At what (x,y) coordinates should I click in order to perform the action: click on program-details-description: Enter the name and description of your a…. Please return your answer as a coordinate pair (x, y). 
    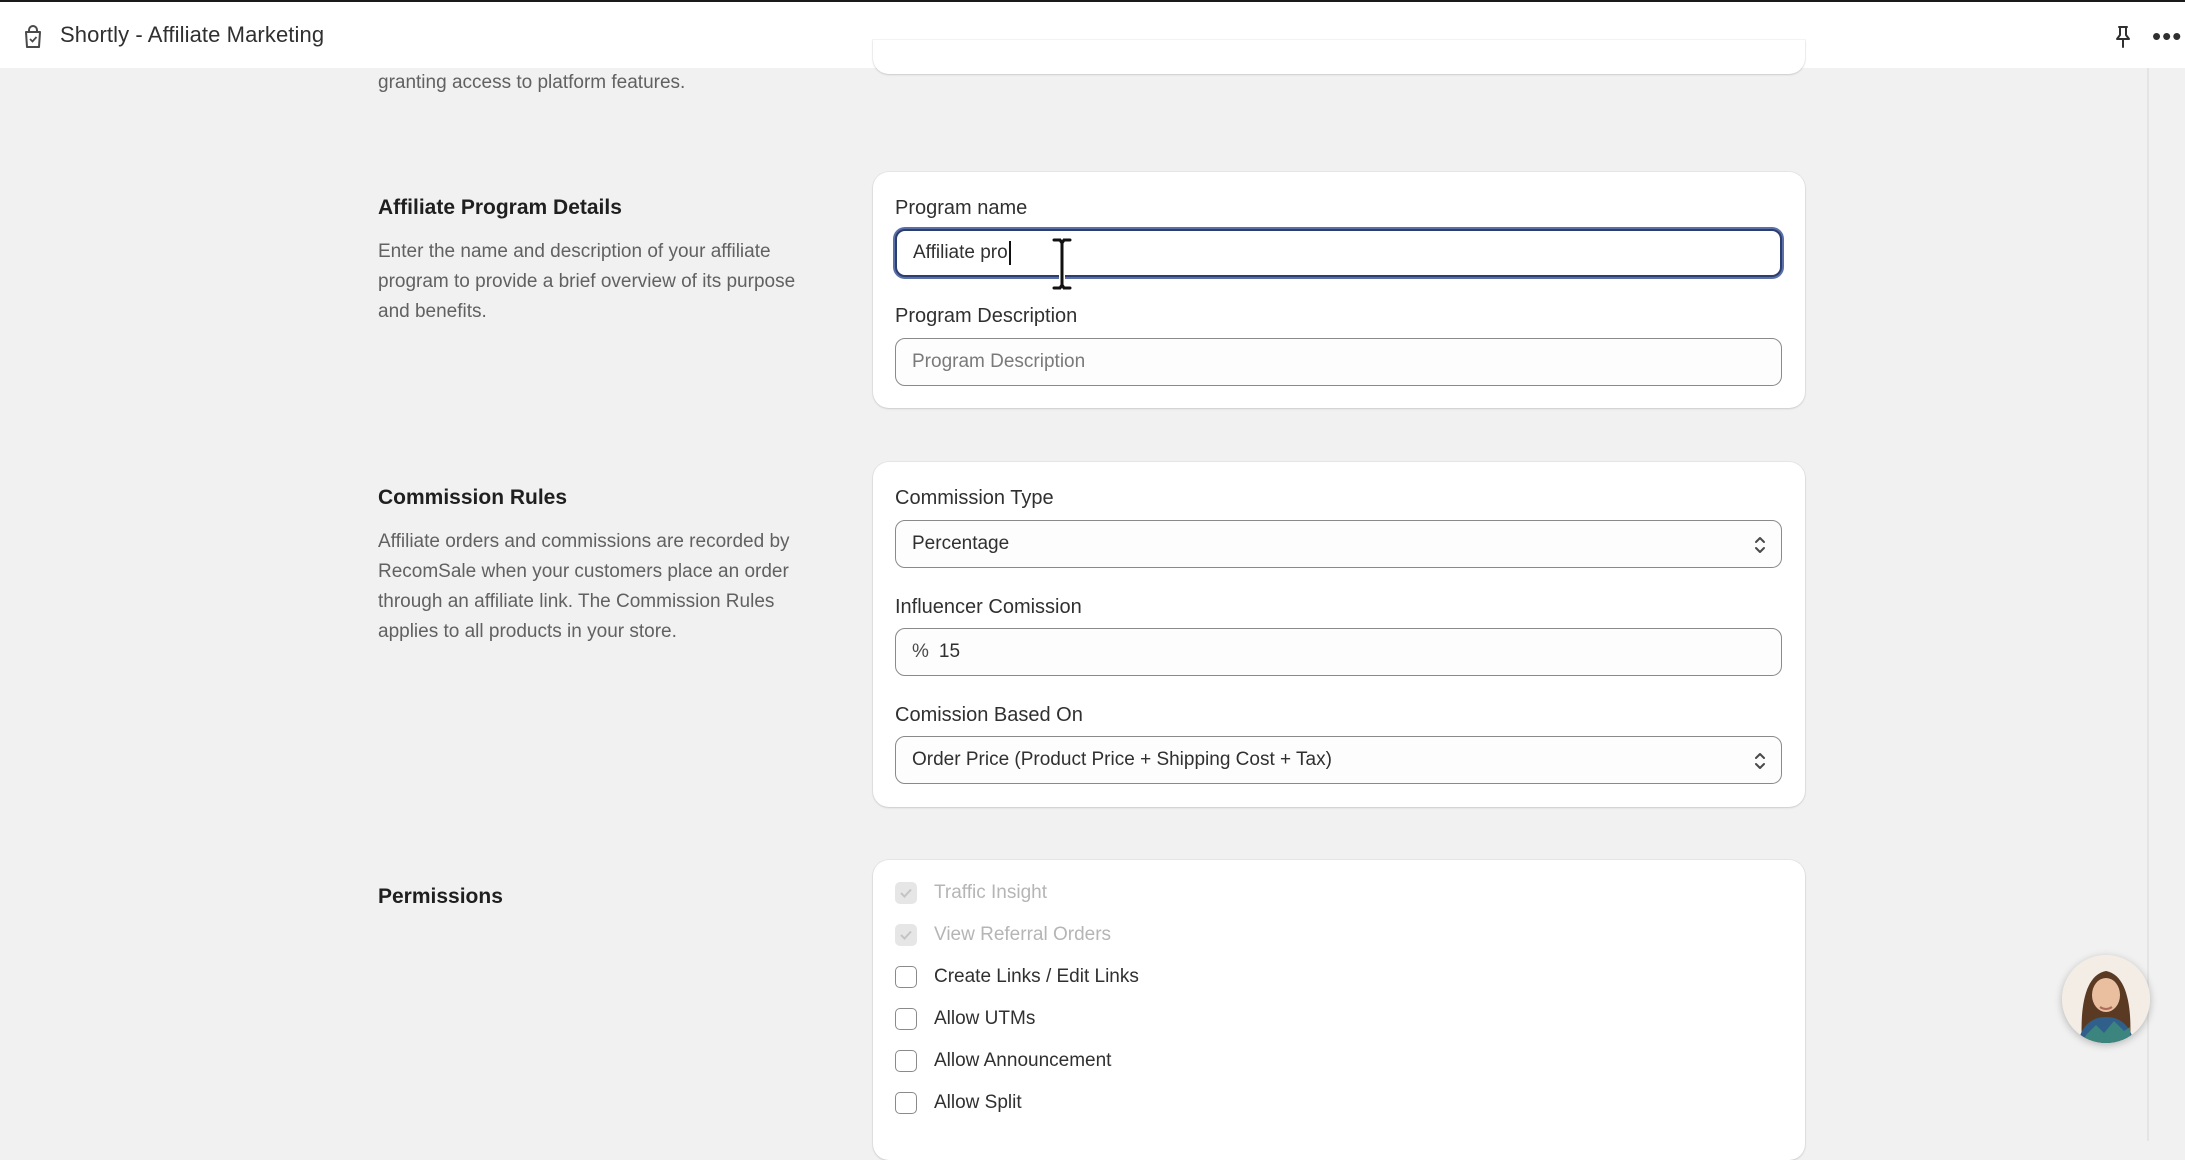
    Looking at the image, I should click on (587, 281).